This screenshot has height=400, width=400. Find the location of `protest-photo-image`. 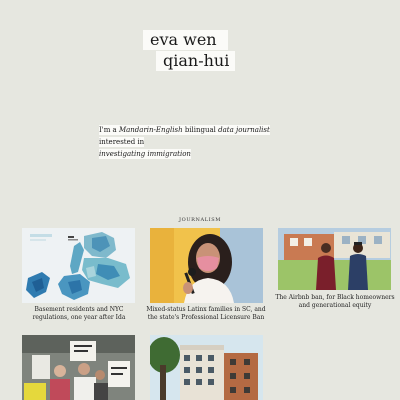

protest-photo-image is located at coordinates (78, 367).